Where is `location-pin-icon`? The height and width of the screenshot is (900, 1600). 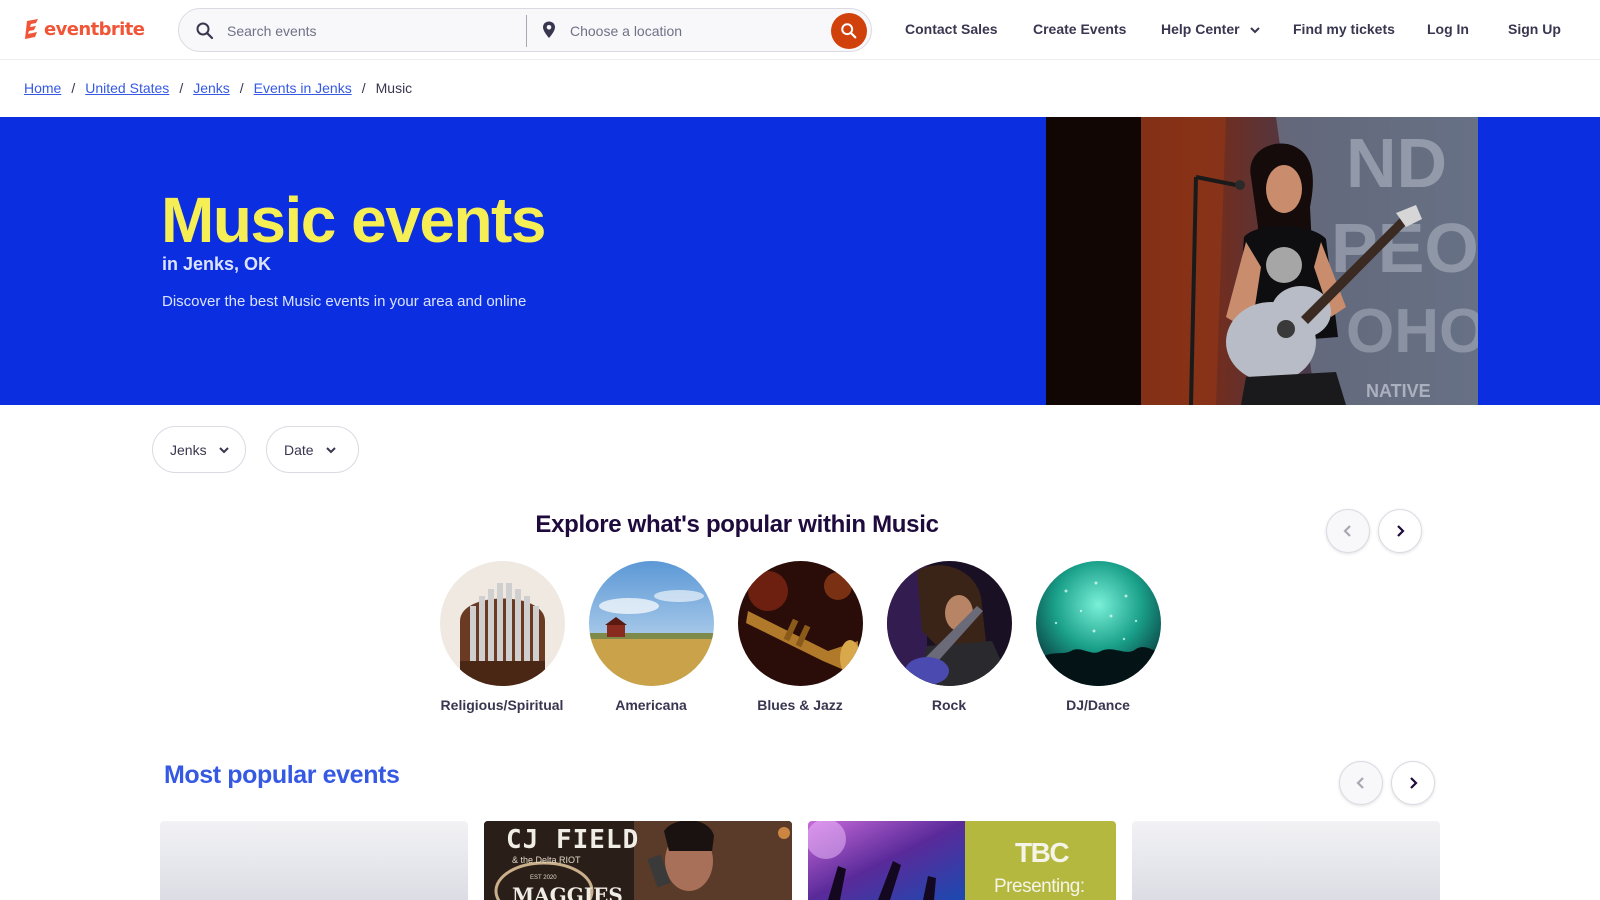
location-pin-icon is located at coordinates (549, 29).